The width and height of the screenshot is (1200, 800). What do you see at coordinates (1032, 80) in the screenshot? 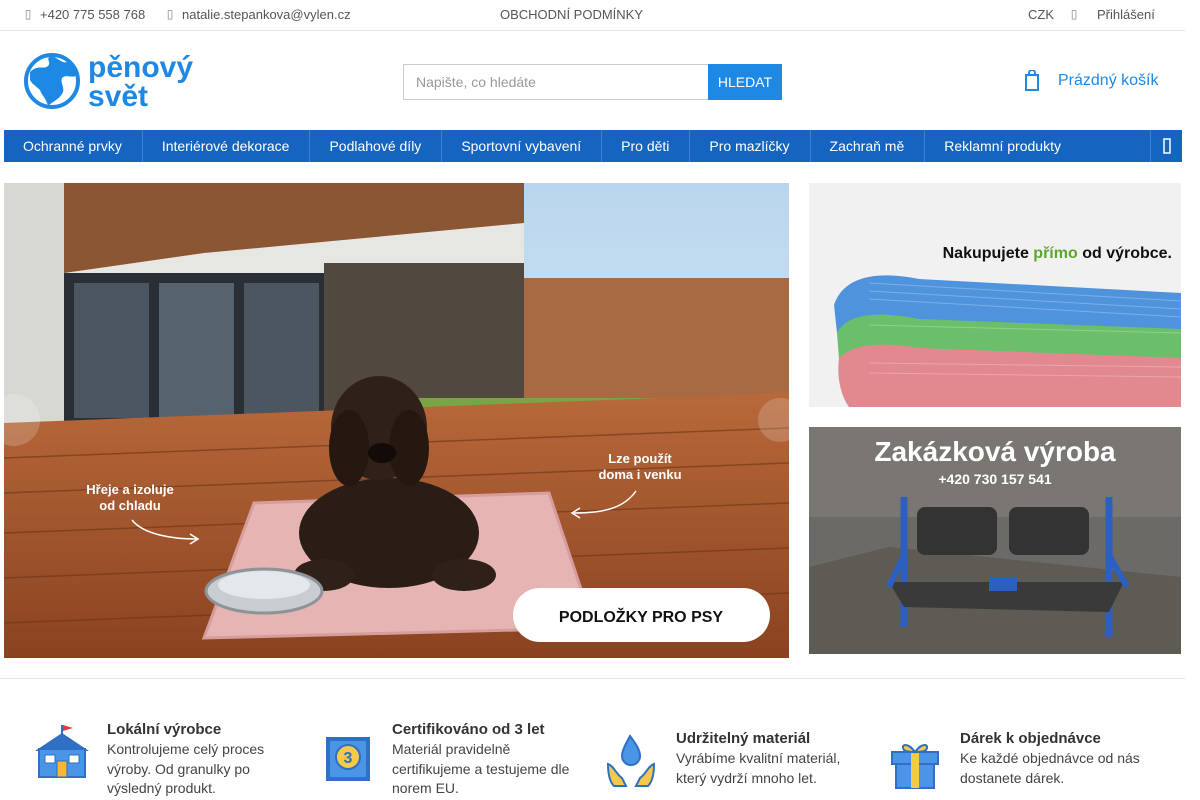
I see `cart-icon` at bounding box center [1032, 80].